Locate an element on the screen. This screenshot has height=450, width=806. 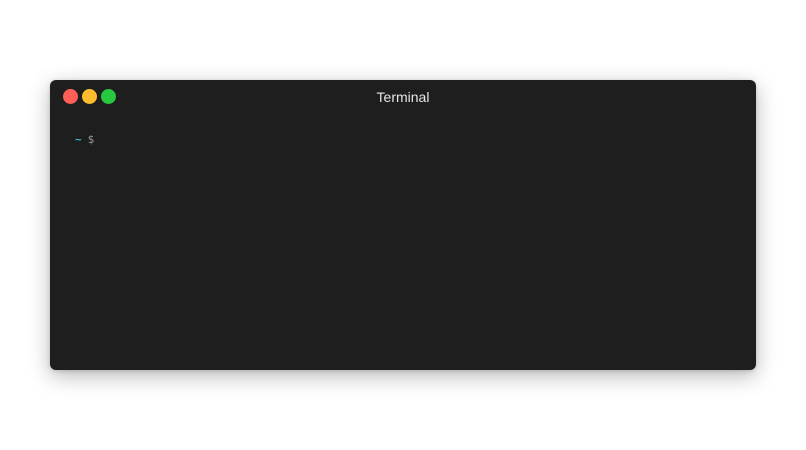
prompt-symbol: $ is located at coordinates (91, 139).